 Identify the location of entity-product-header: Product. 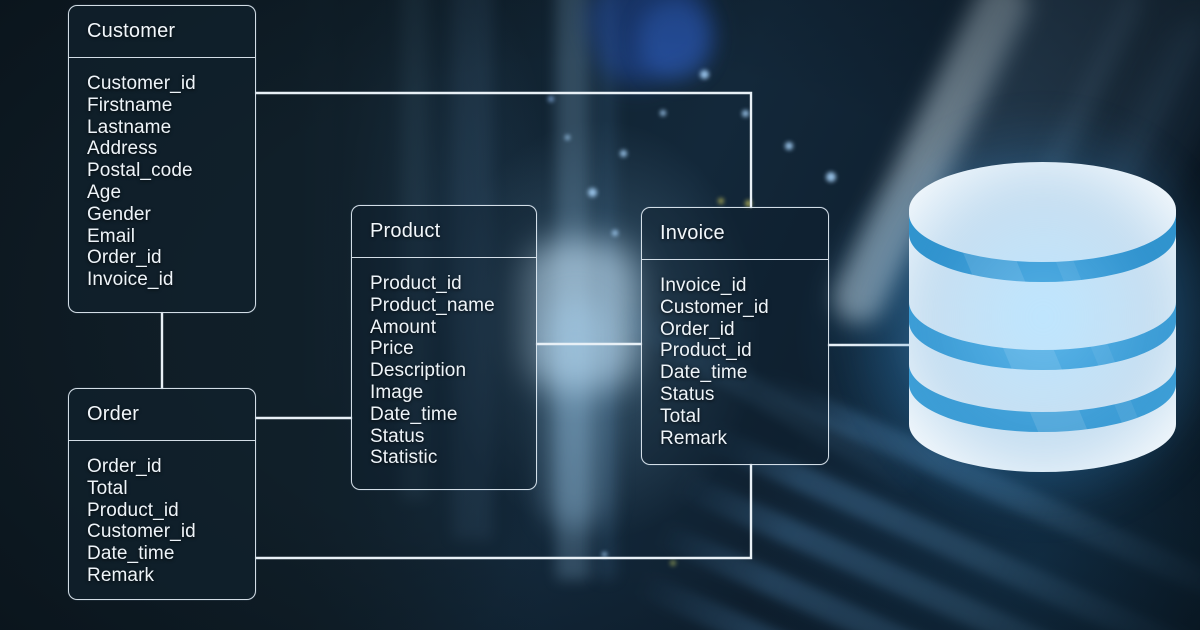
(444, 232).